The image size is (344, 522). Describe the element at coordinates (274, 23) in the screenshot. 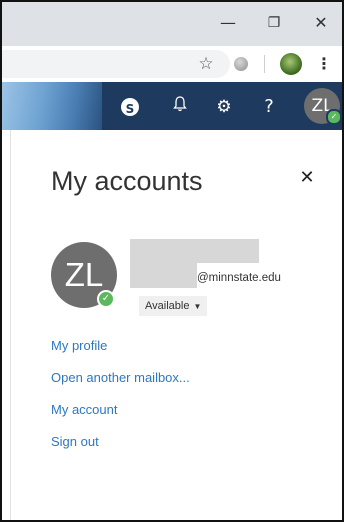

I see `restore-button: ❐` at that location.